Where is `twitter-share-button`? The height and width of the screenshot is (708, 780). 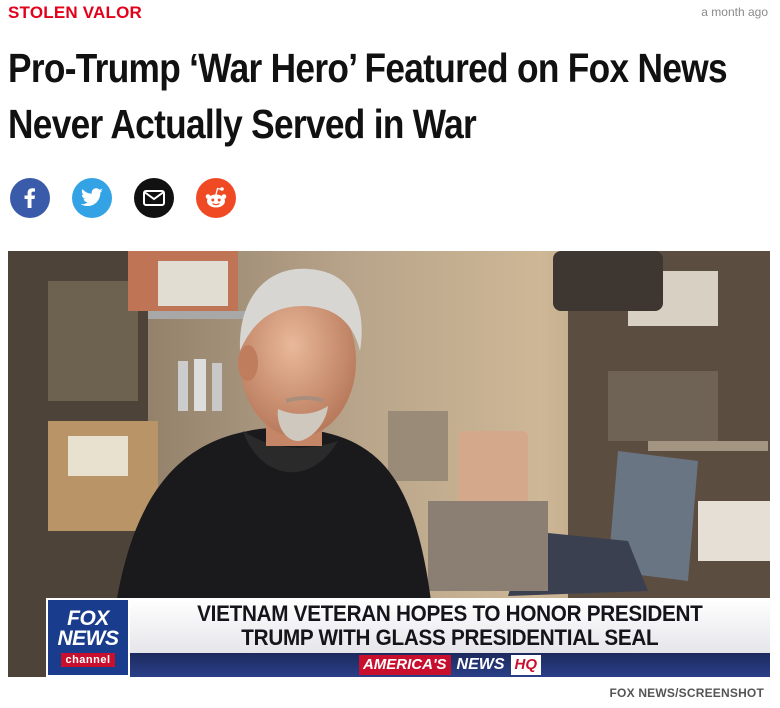 twitter-share-button is located at coordinates (92, 198).